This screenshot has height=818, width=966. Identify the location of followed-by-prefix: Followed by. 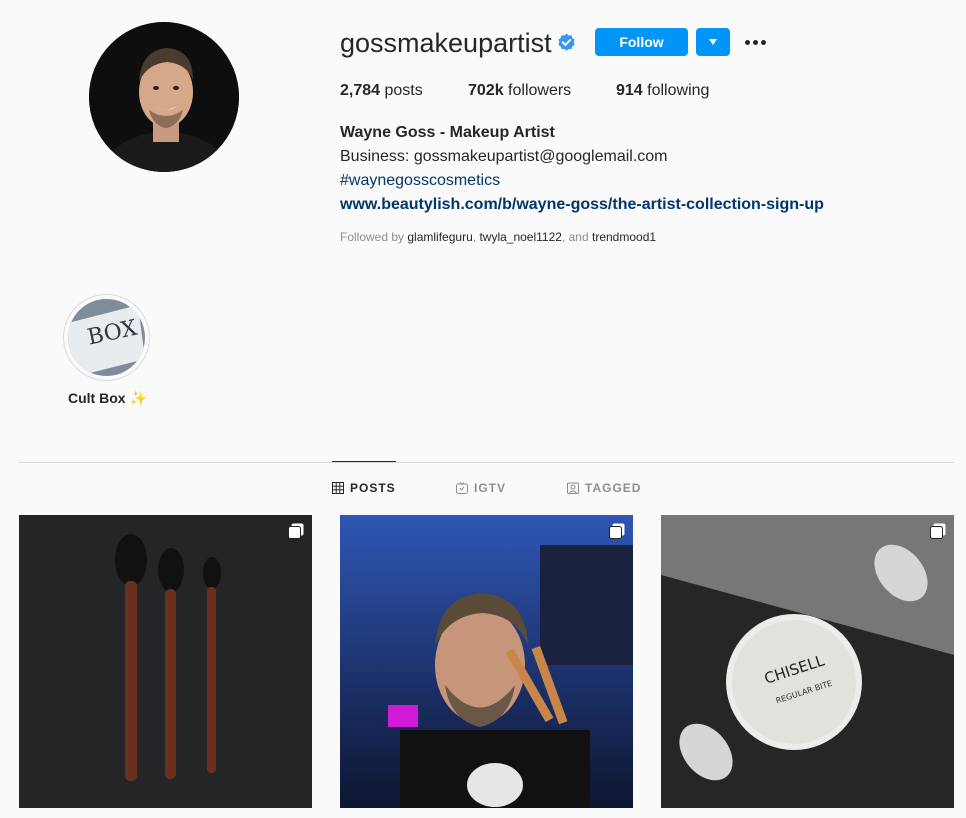
(372, 237).